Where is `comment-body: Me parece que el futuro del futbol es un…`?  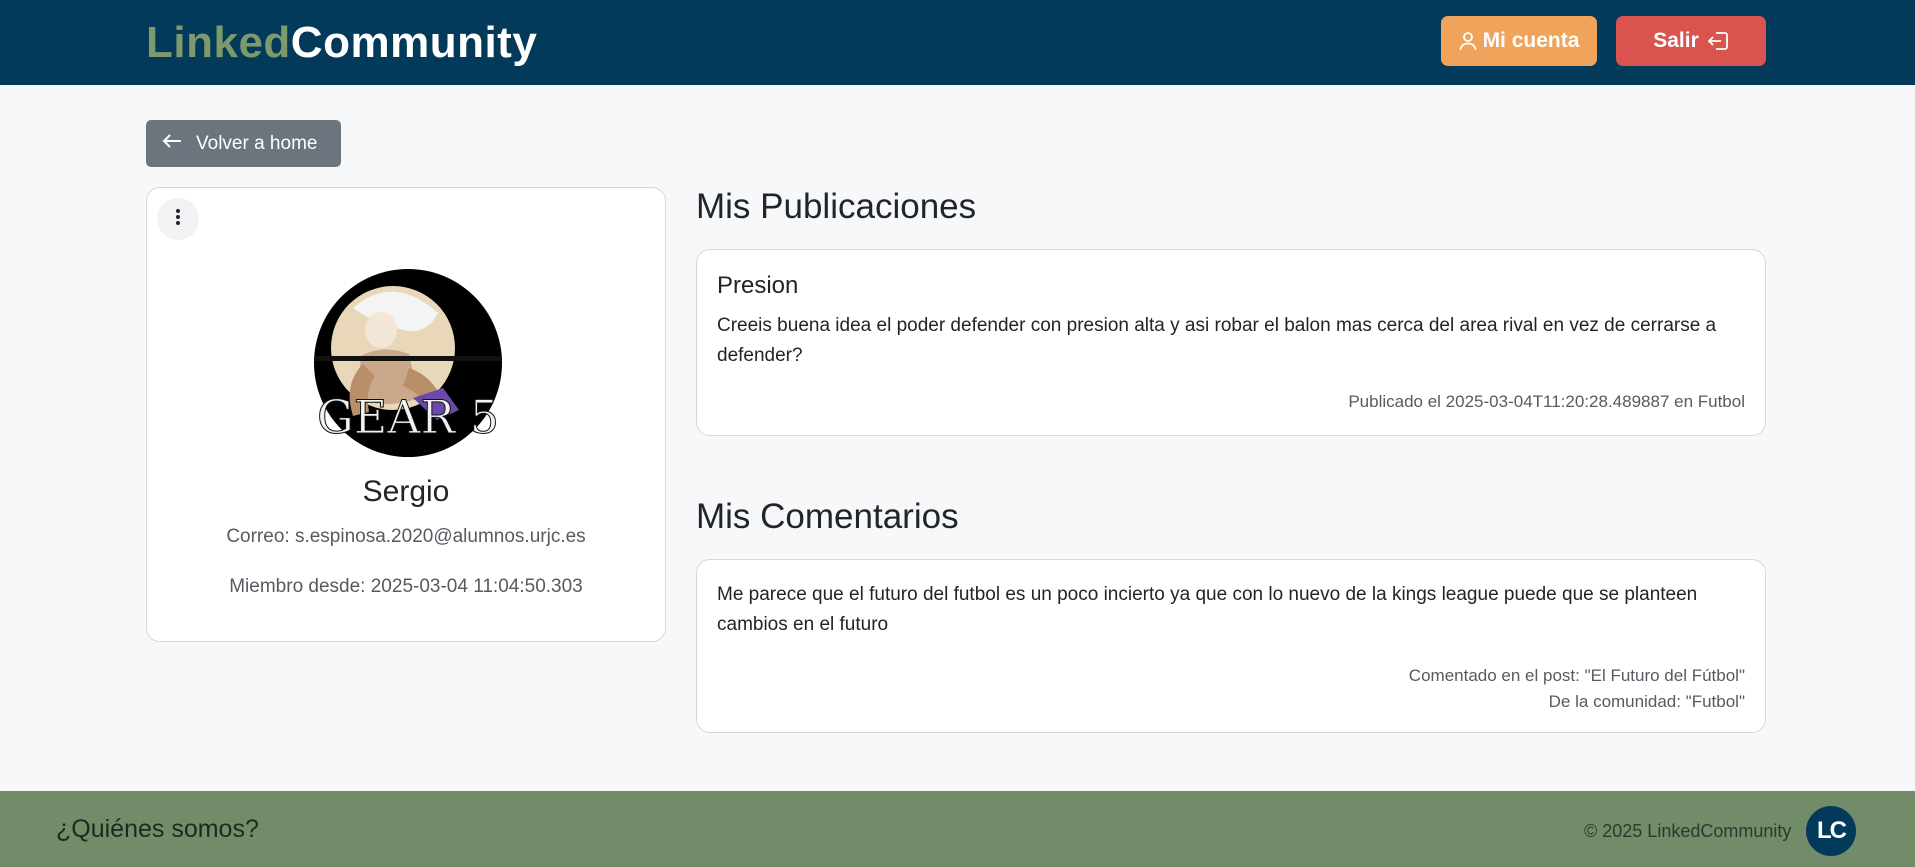
comment-body: Me parece que el futuro del futbol es un… is located at coordinates (1207, 609).